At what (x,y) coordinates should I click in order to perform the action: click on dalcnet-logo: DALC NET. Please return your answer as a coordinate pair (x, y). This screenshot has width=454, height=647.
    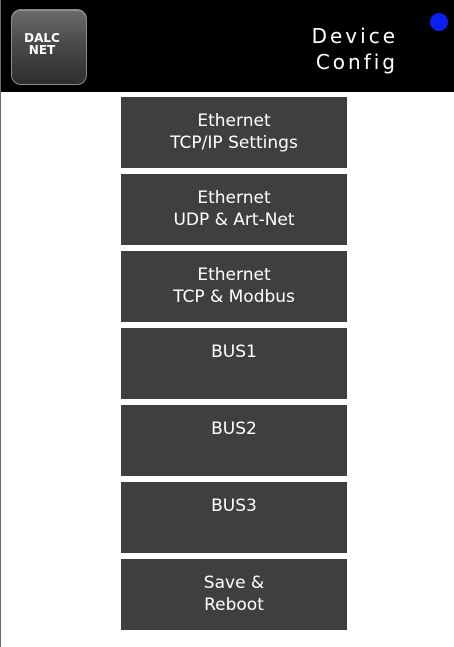
    Looking at the image, I should click on (42, 44).